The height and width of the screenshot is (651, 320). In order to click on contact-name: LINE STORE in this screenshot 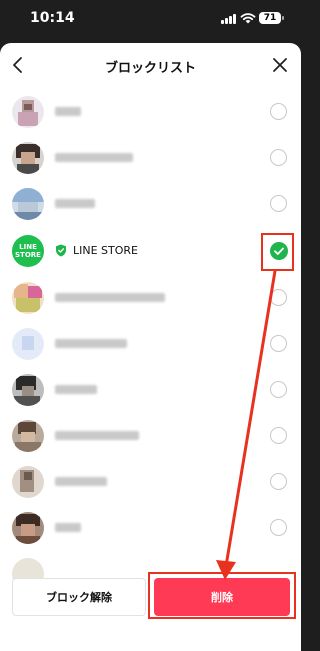, I will do `click(106, 250)`.